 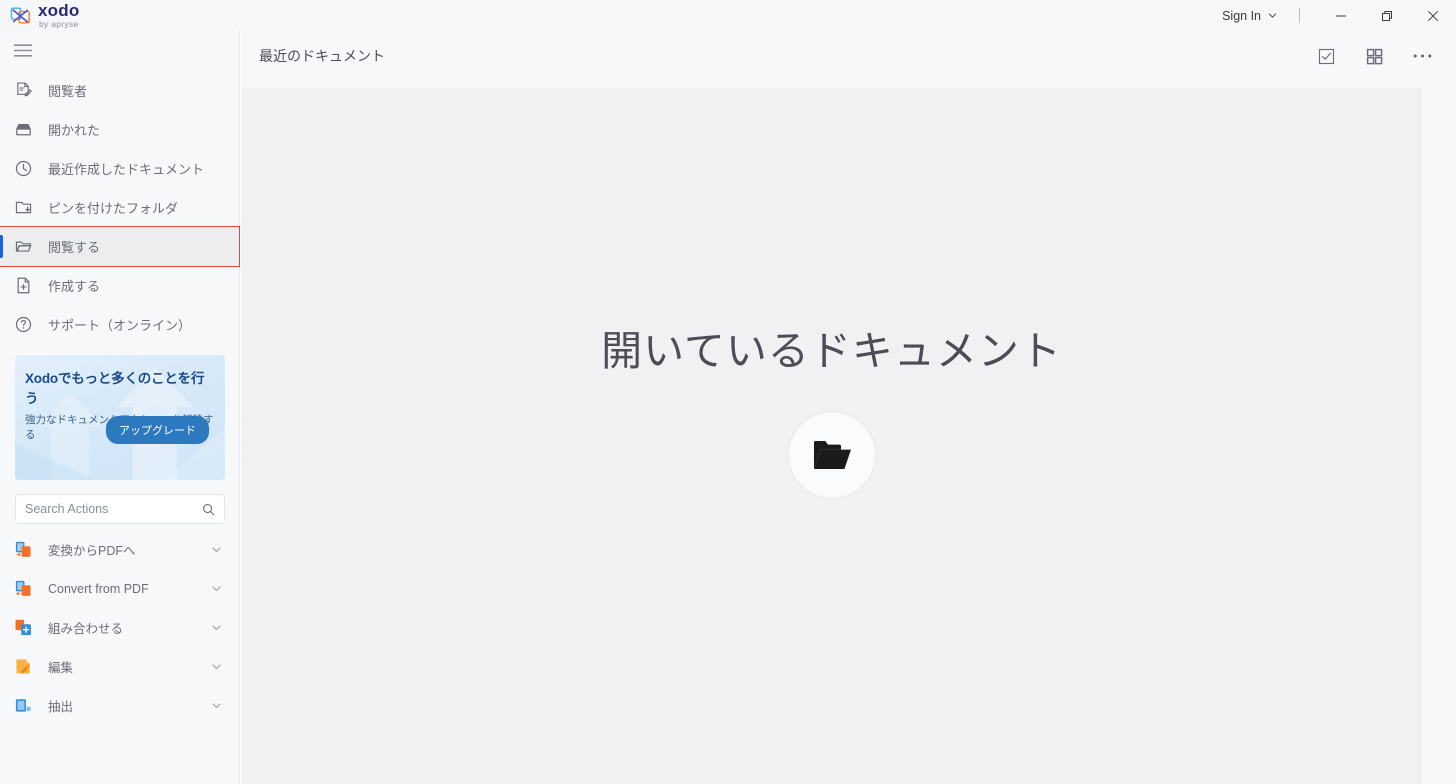 I want to click on grid-view-button, so click(x=1374, y=56).